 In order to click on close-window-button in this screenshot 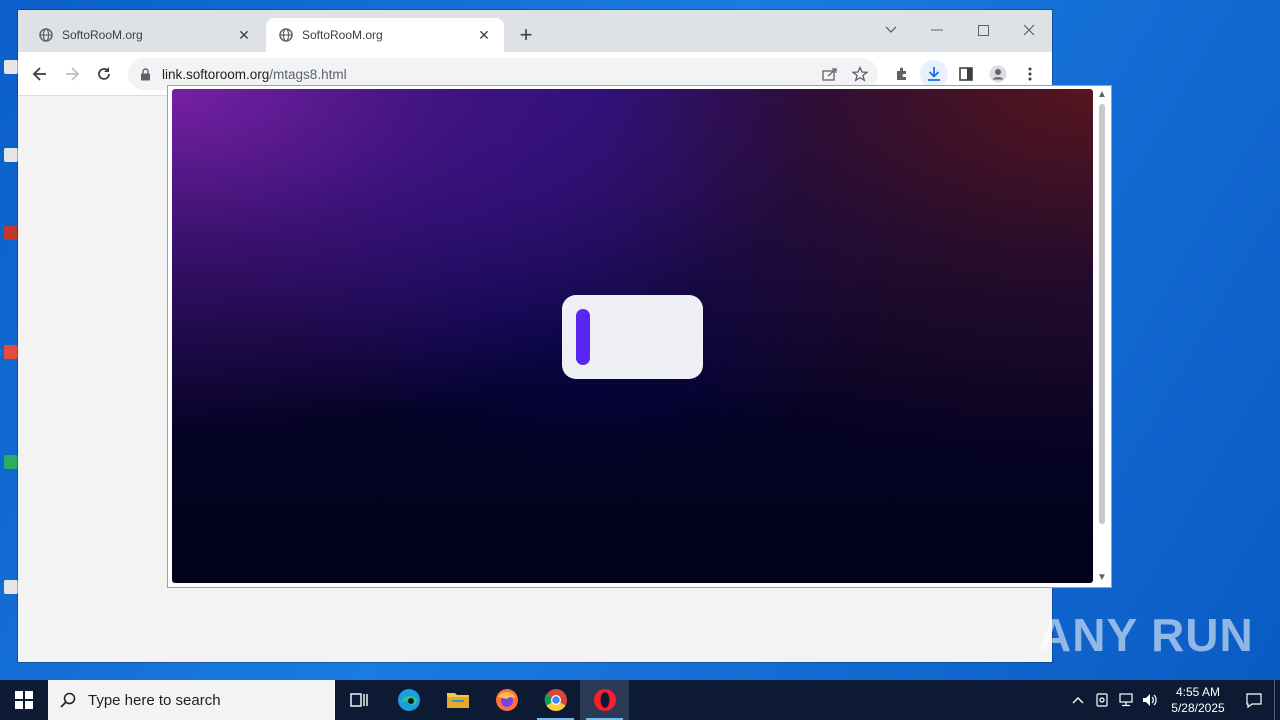, I will do `click(1029, 30)`.